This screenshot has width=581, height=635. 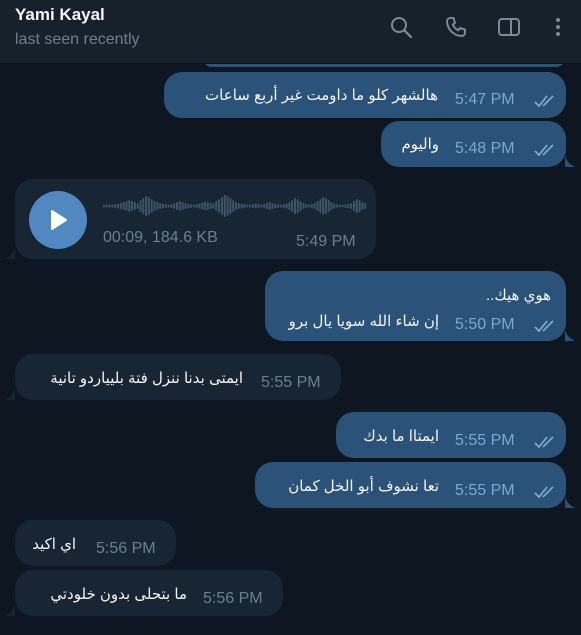 I want to click on chat-title: Yami Kayal, so click(x=60, y=15).